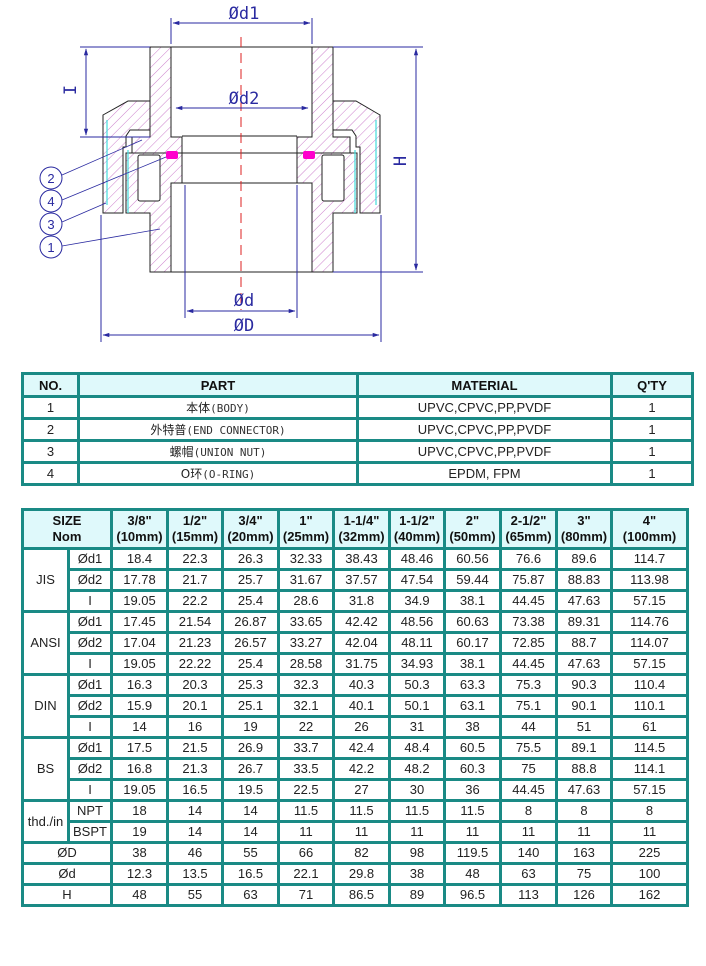 Image resolution: width=706 pixels, height=966 pixels. Describe the element at coordinates (139, 769) in the screenshot. I see `dim-value: 16.8` at that location.